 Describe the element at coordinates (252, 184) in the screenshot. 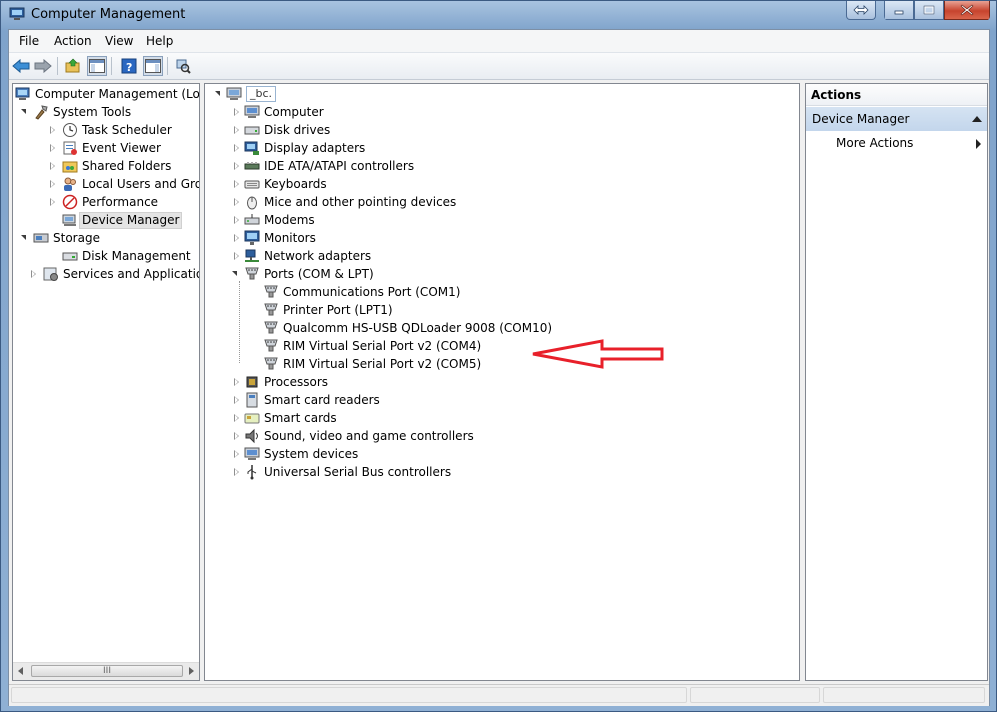

I see `keyboard-icon` at that location.